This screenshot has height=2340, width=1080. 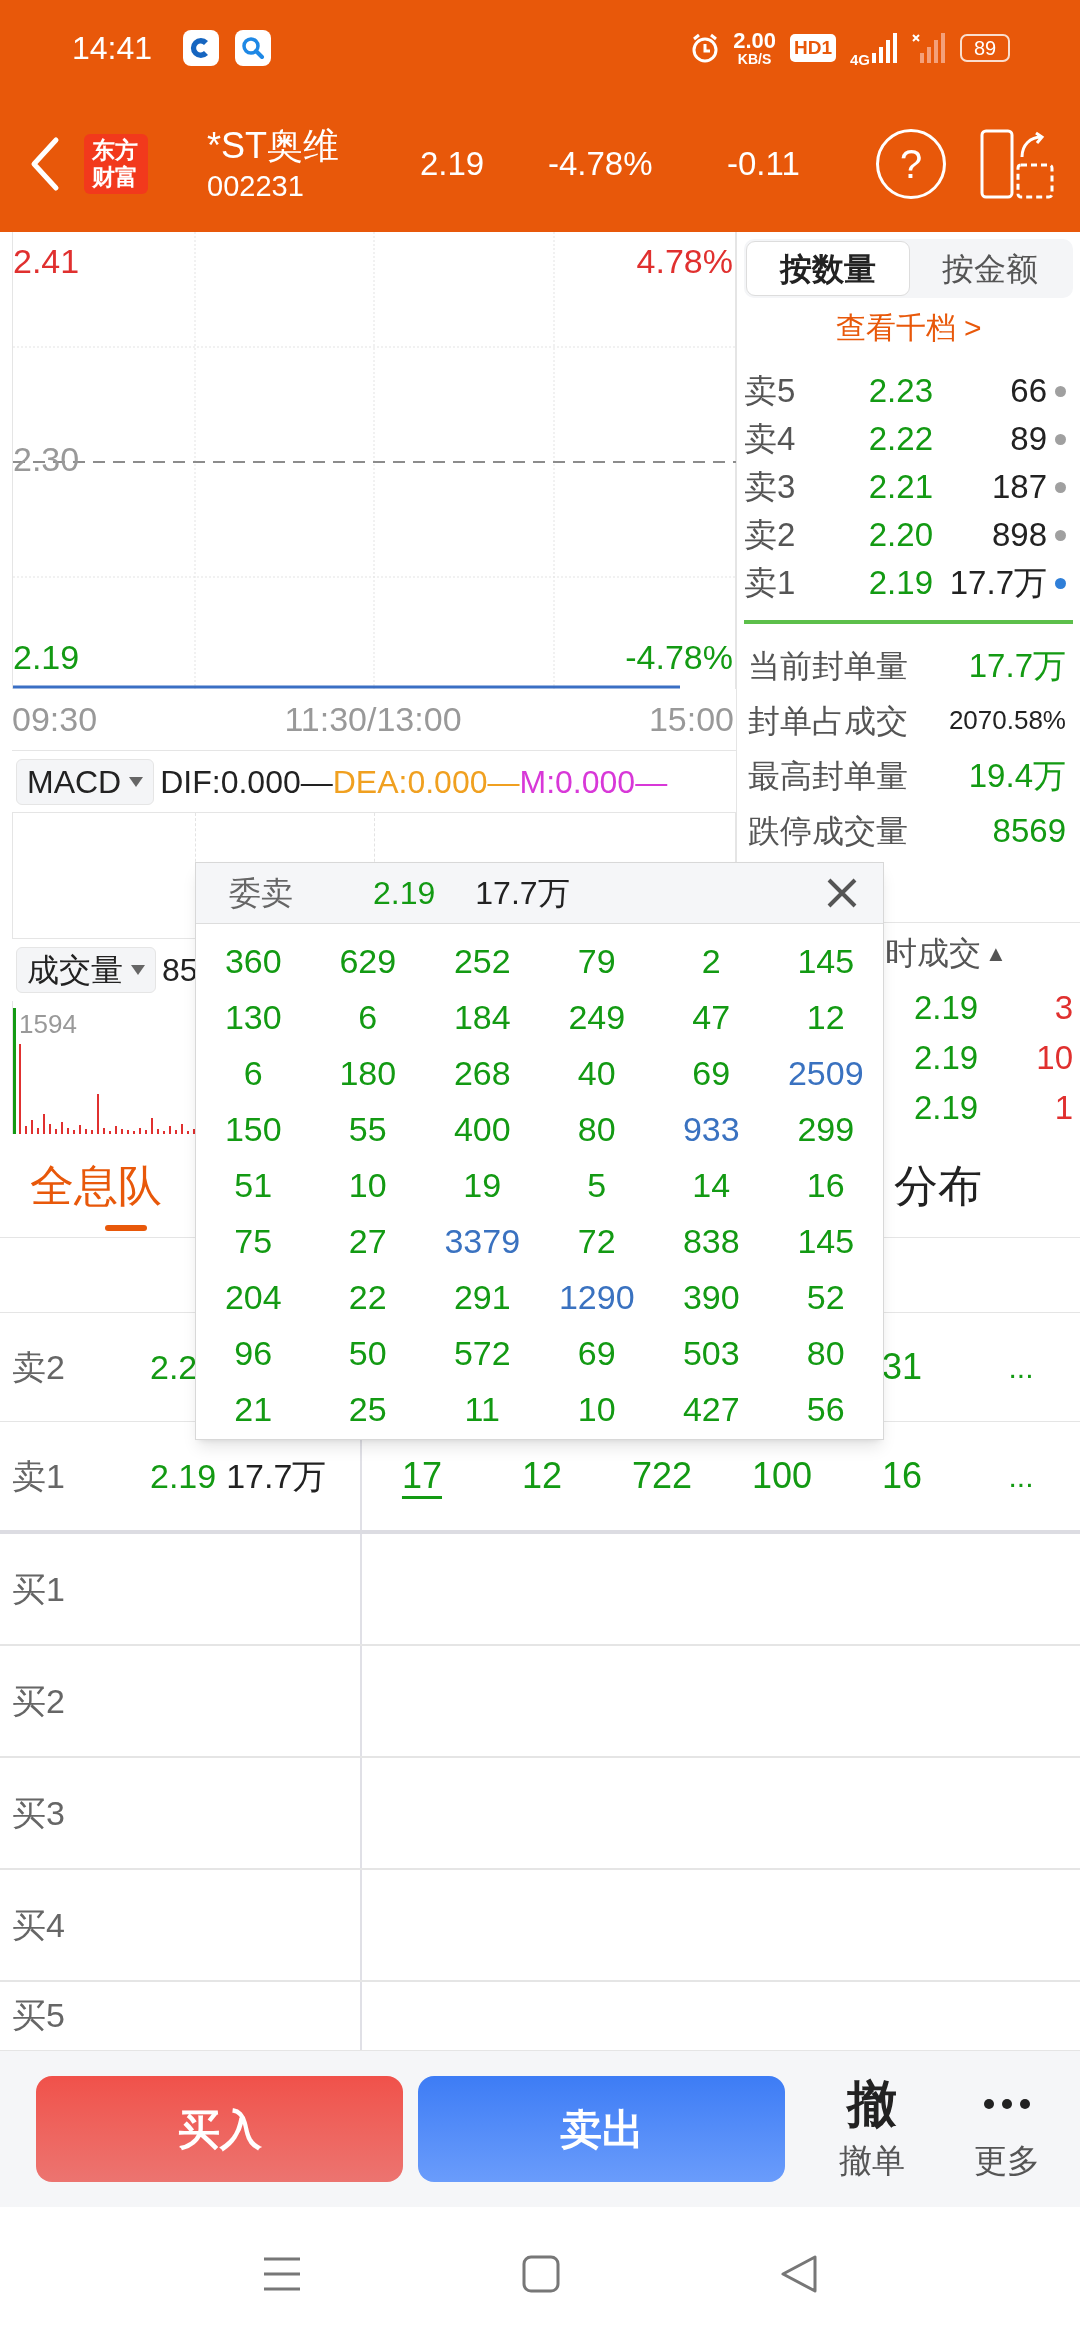 I want to click on order-quantity: 22, so click(x=367, y=1297).